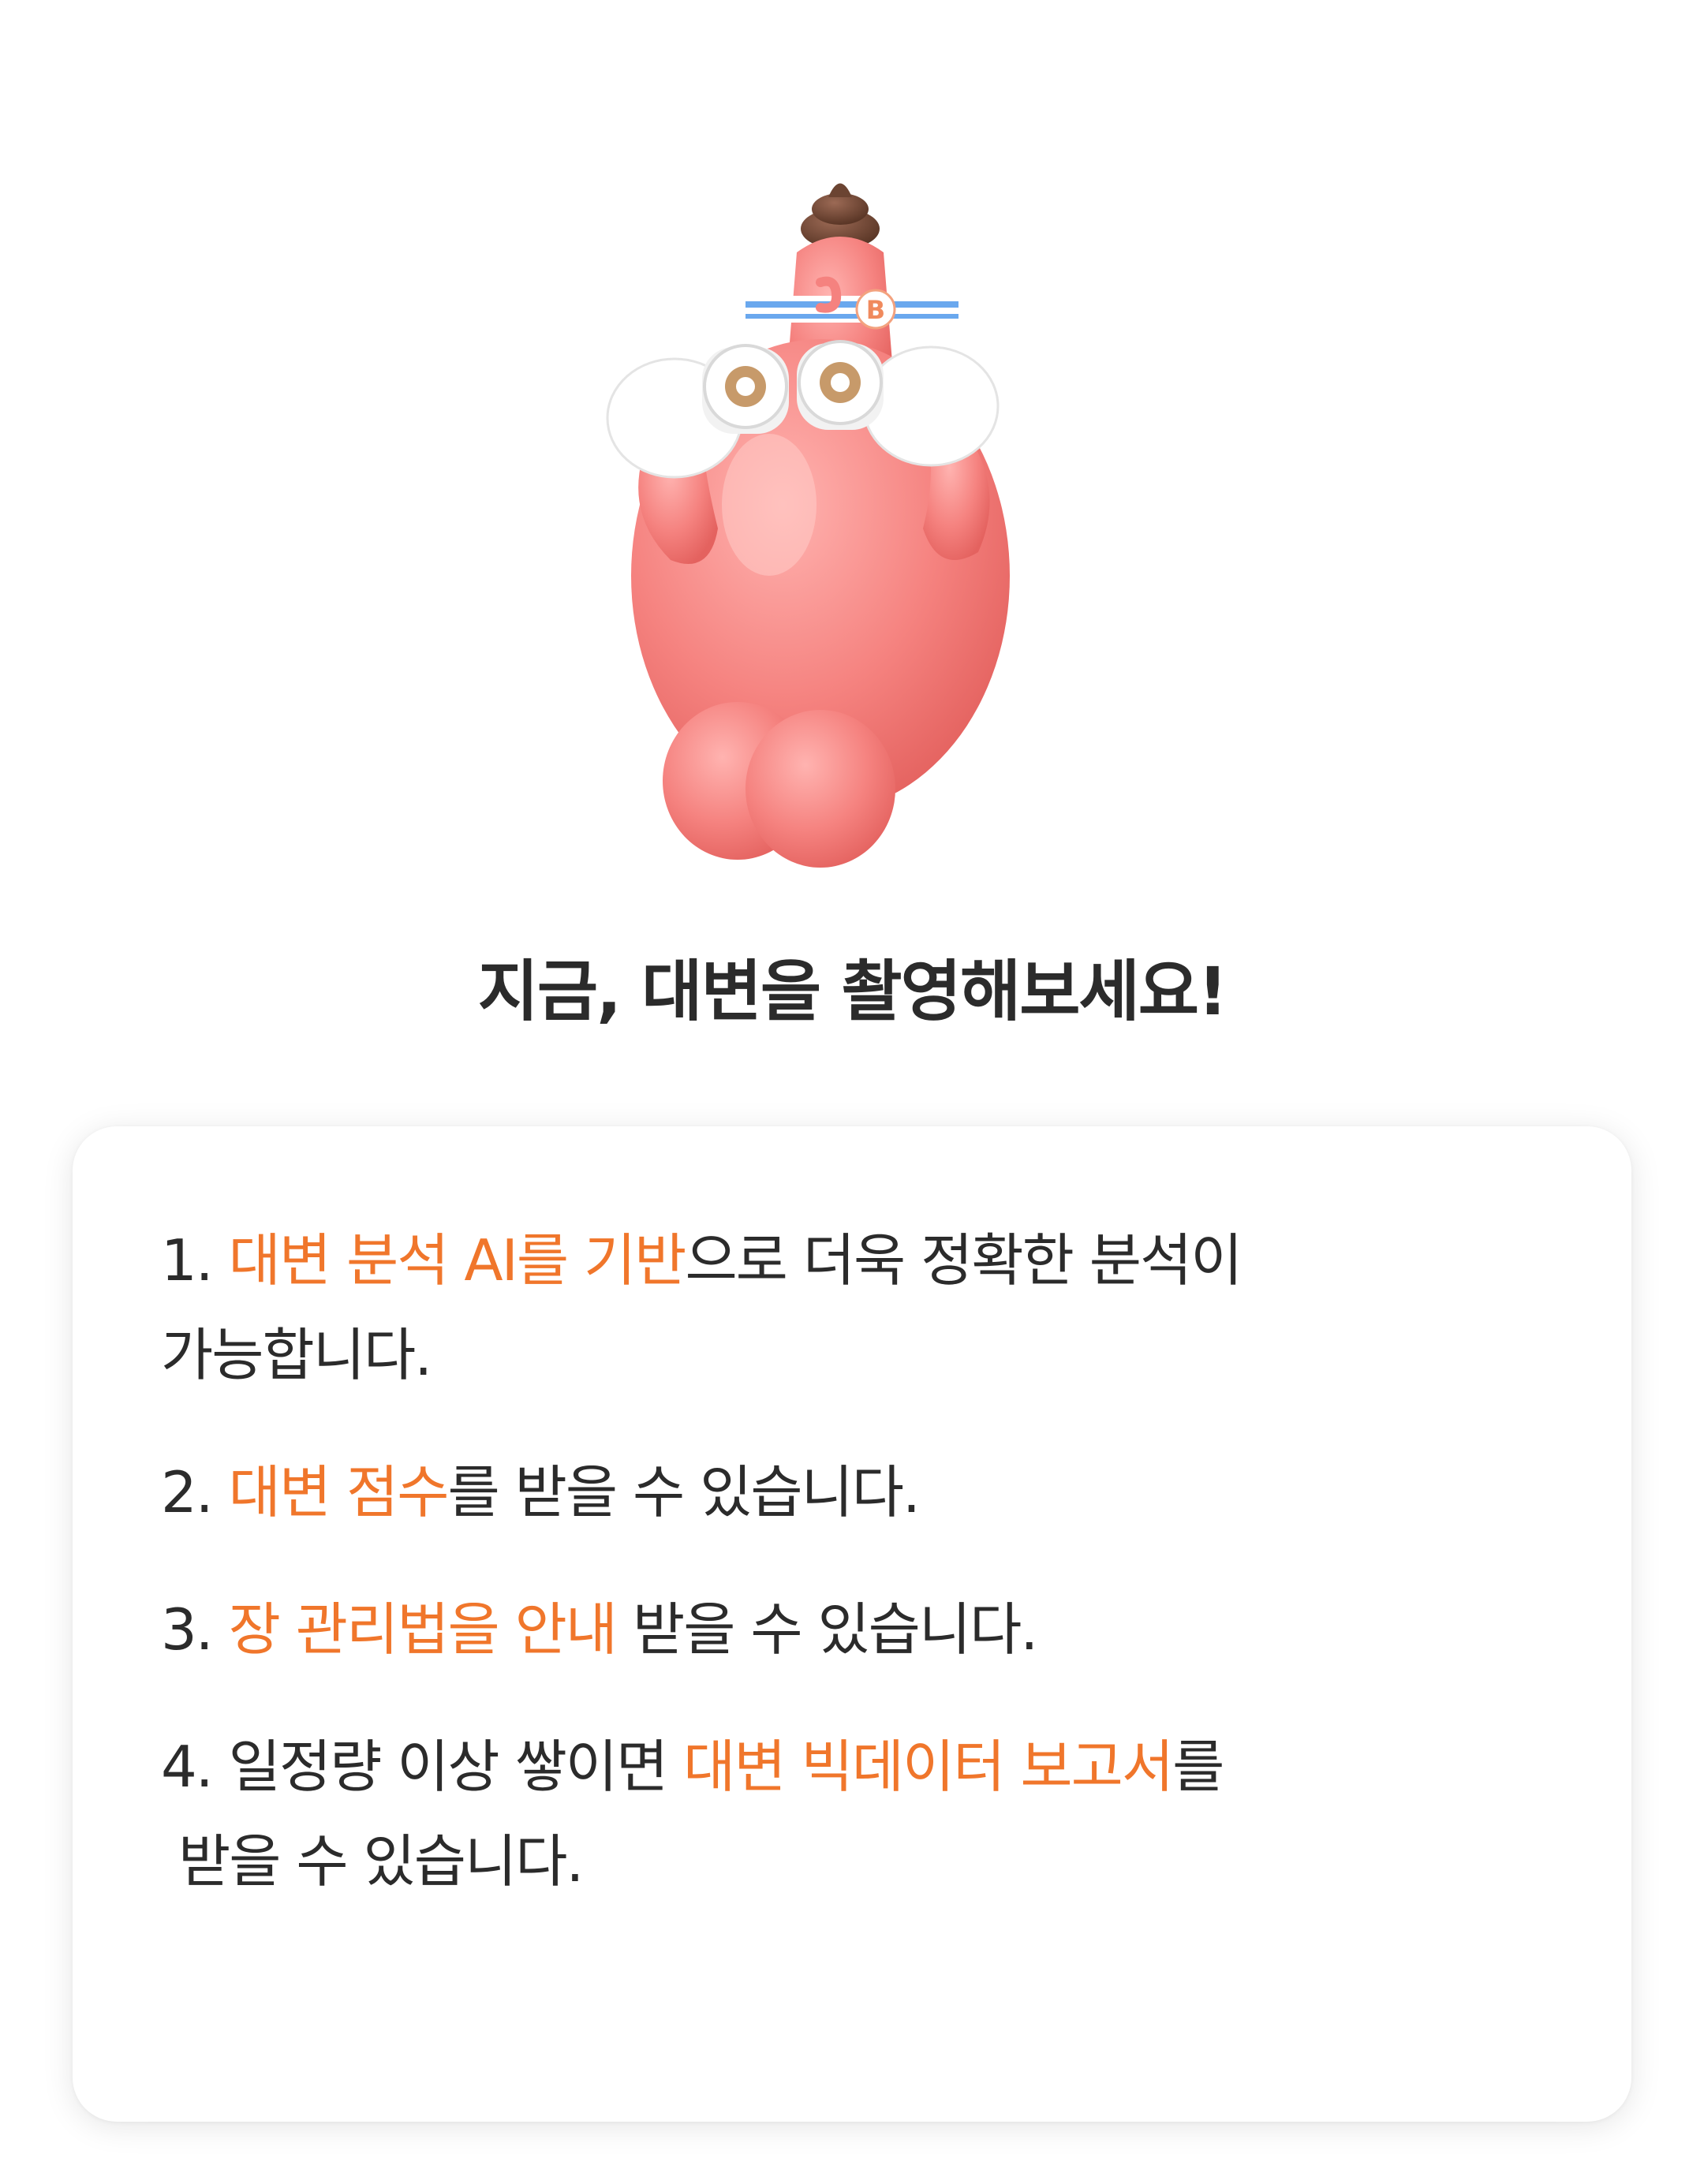 This screenshot has height=2184, width=1704. Describe the element at coordinates (187, 1767) in the screenshot. I see `item-number: 4.` at that location.